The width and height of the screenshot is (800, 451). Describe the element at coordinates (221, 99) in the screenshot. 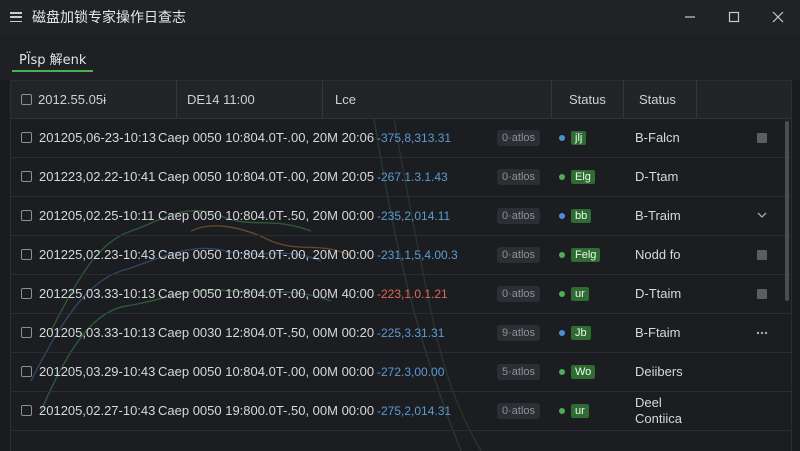

I see `header-col2: DE14 11:00` at that location.